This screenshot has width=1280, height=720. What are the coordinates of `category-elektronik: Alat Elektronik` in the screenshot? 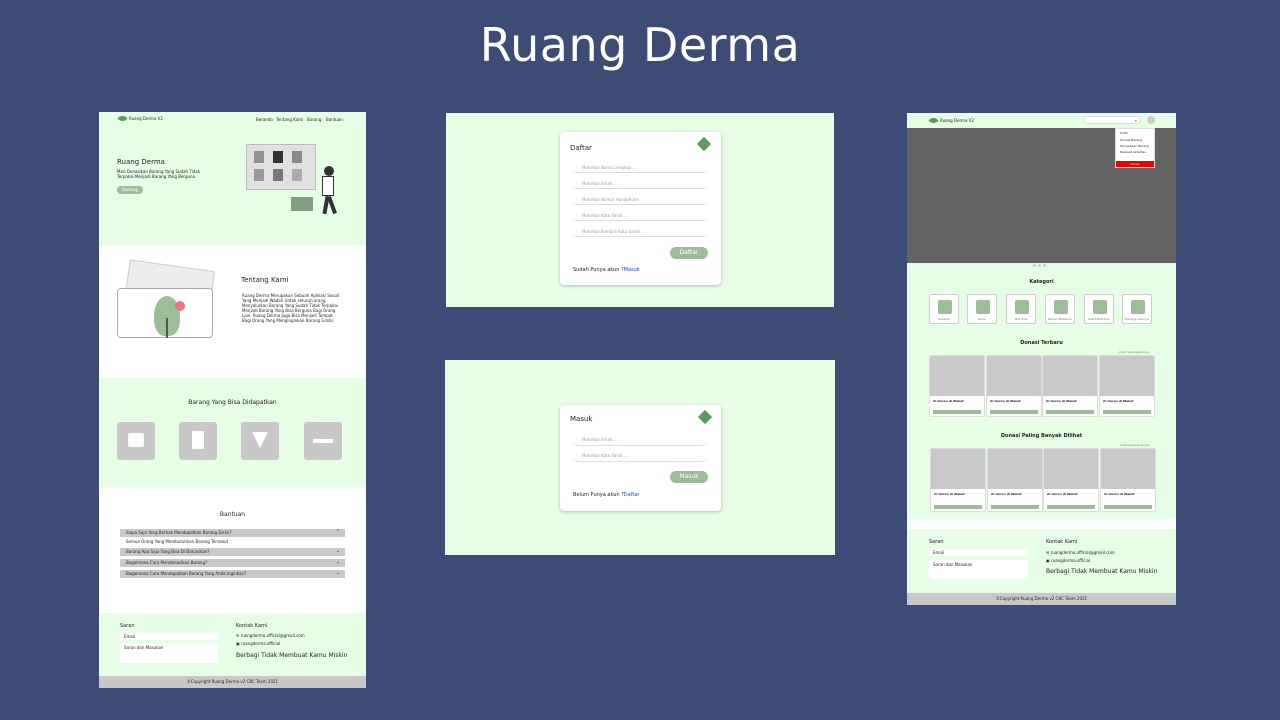 It's located at (1099, 309).